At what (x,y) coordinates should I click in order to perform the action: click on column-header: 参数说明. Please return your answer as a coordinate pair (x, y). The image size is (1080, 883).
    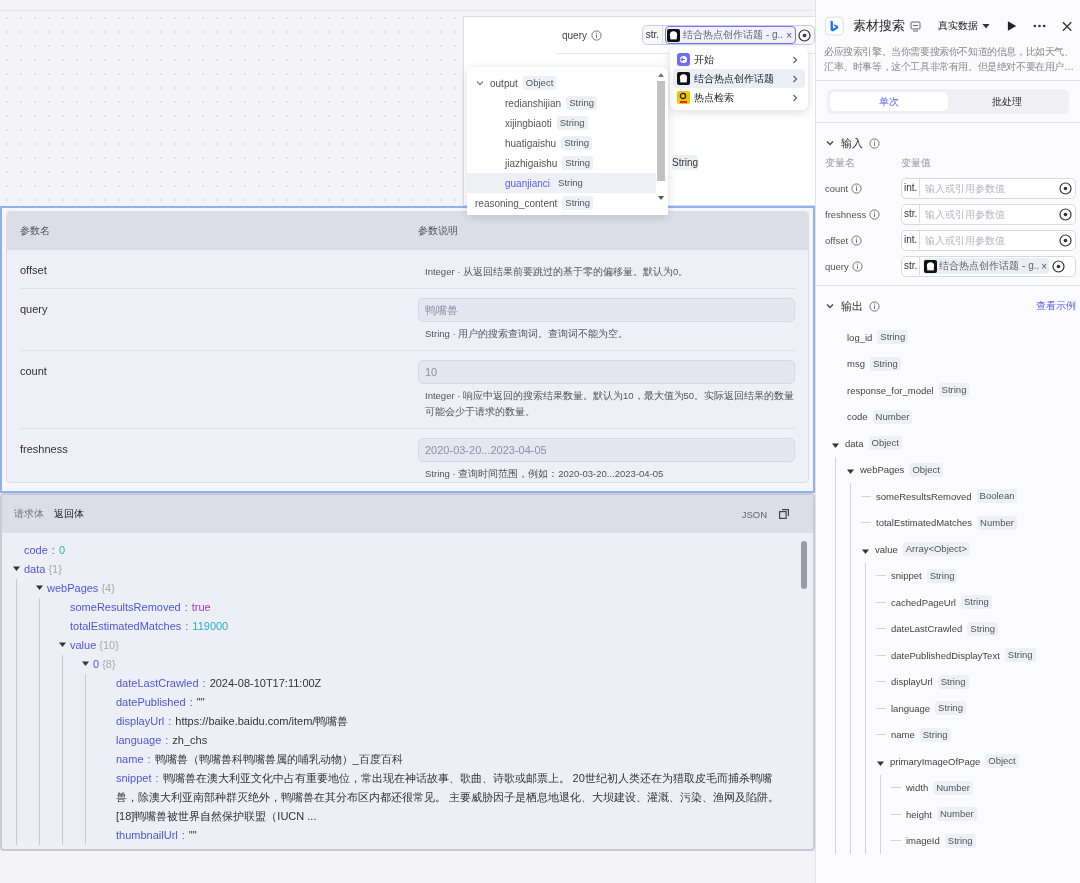
    Looking at the image, I should click on (438, 231).